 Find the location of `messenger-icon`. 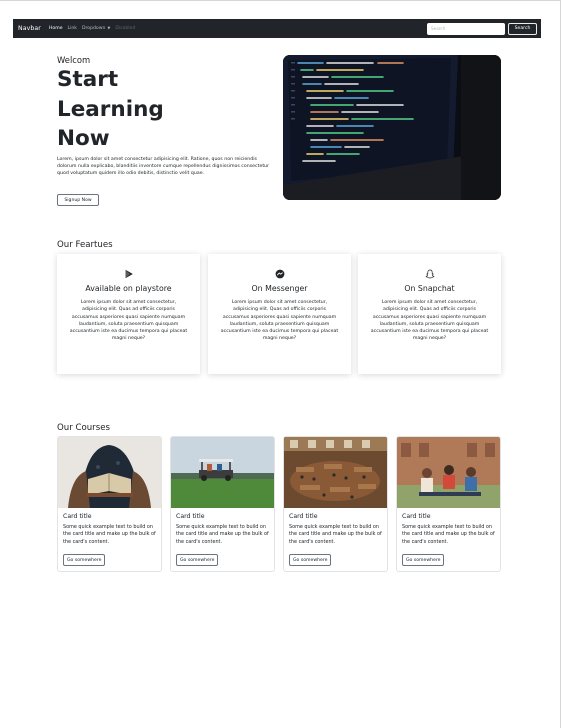

messenger-icon is located at coordinates (279, 274).